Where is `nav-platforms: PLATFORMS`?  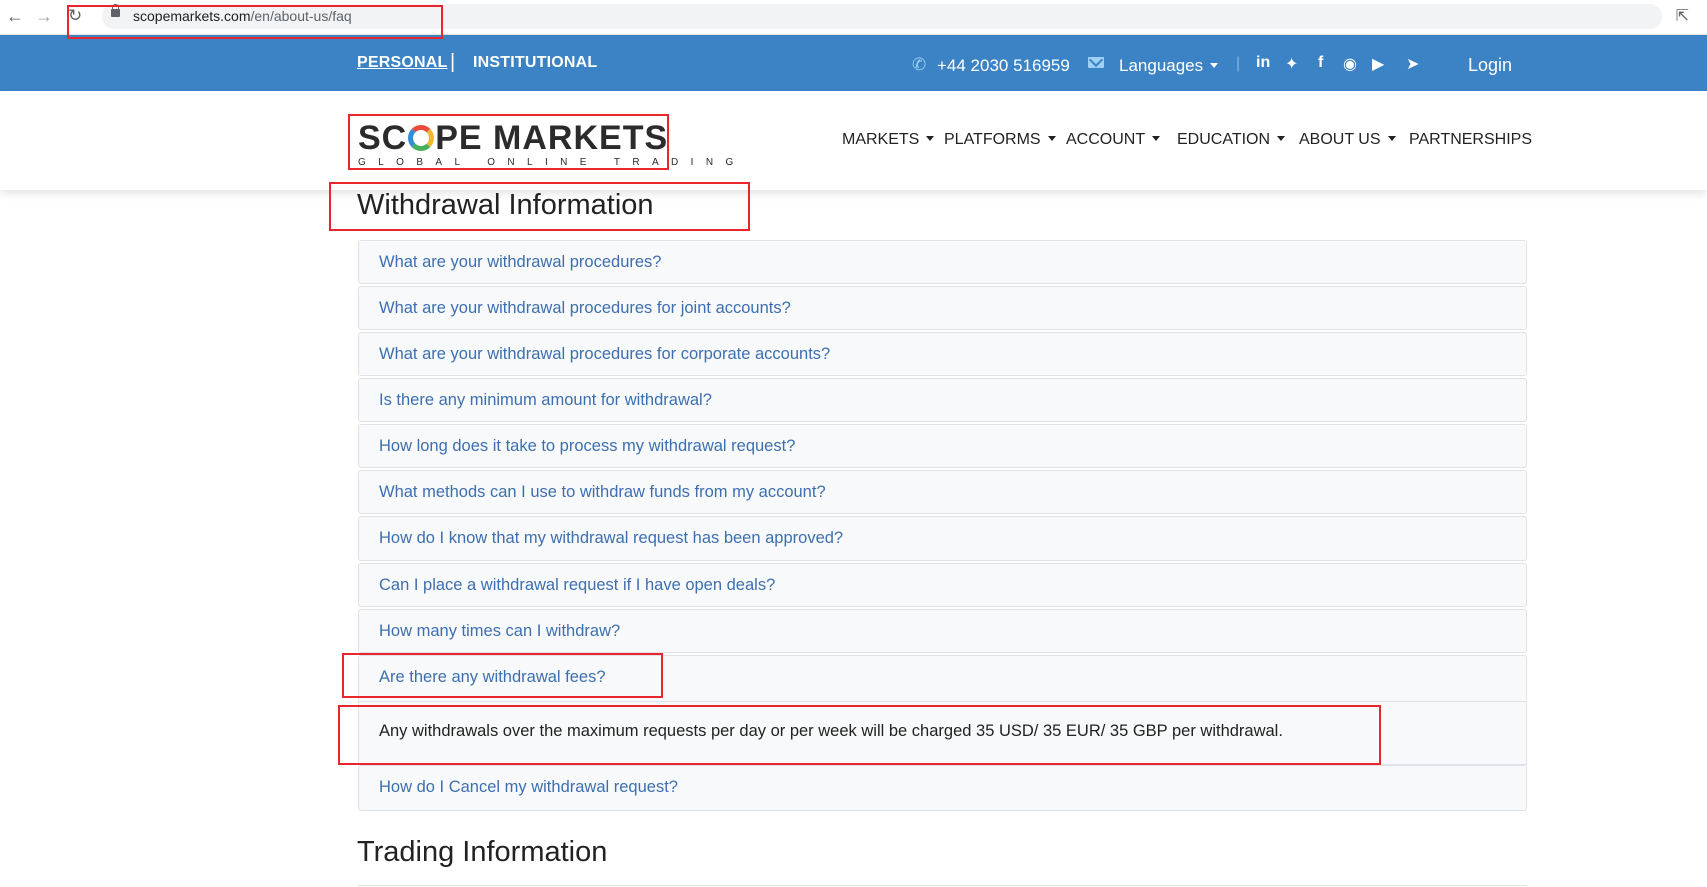 nav-platforms: PLATFORMS is located at coordinates (1000, 140).